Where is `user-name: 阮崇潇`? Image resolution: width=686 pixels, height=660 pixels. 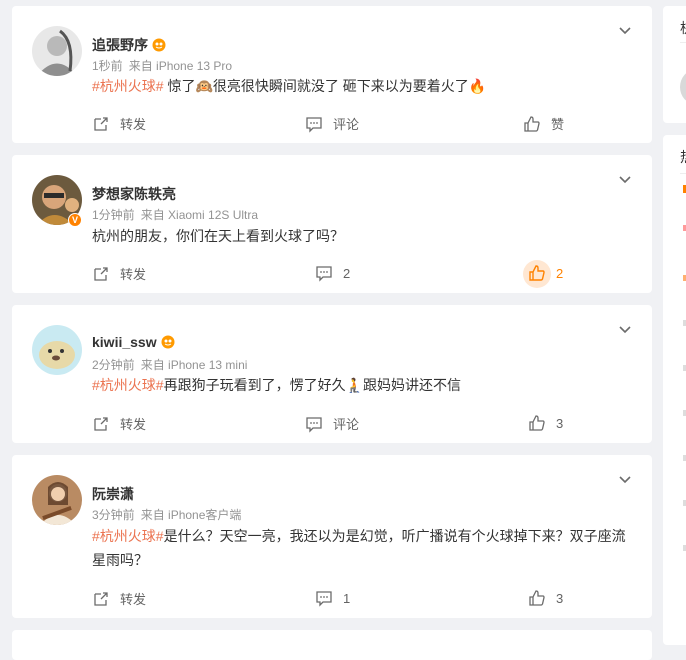 user-name: 阮崇潇 is located at coordinates (113, 494).